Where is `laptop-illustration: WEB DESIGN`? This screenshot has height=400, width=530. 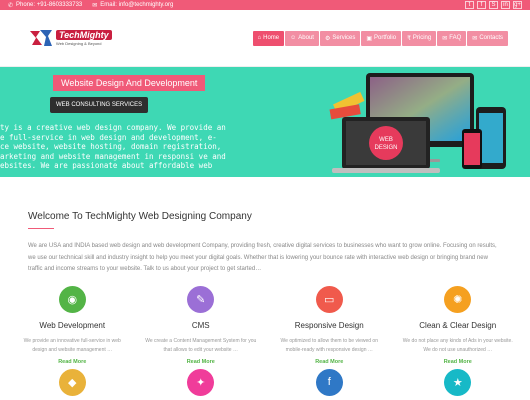 laptop-illustration: WEB DESIGN is located at coordinates (386, 145).